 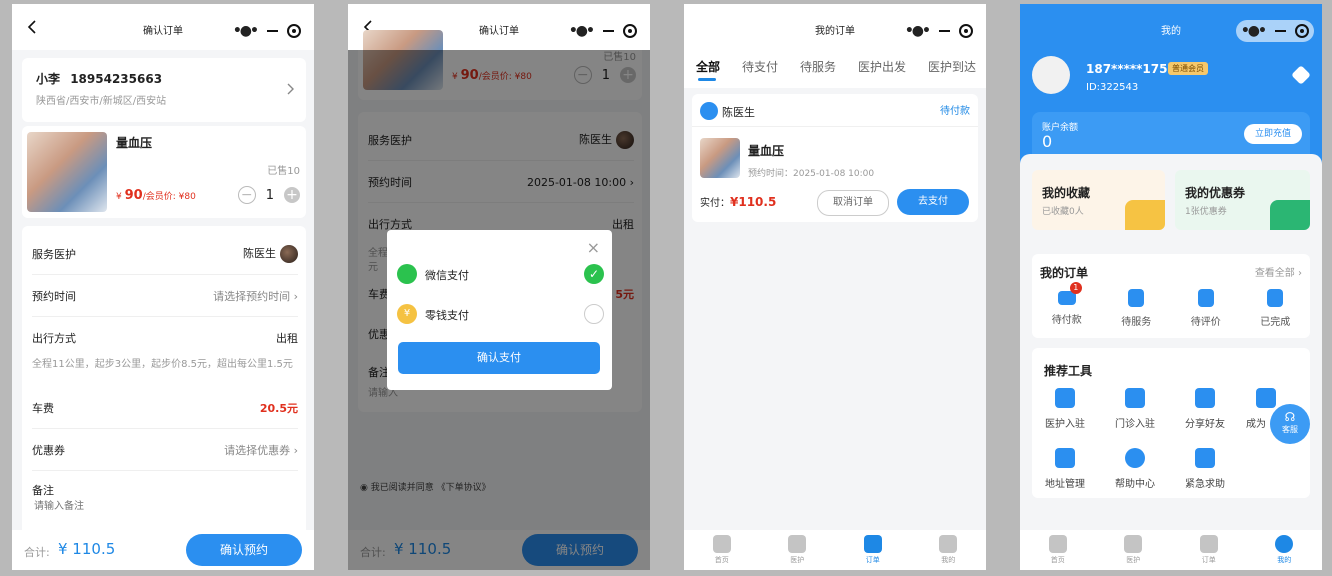 I want to click on time-row: 预约时间 请选择预约时间 ›, so click(x=165, y=296).